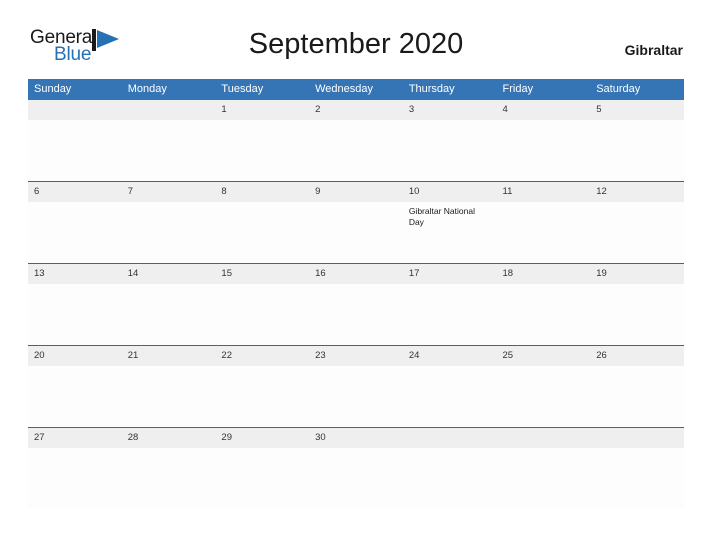 The image size is (712, 550). I want to click on calendar-day-cell: 26, so click(637, 386).